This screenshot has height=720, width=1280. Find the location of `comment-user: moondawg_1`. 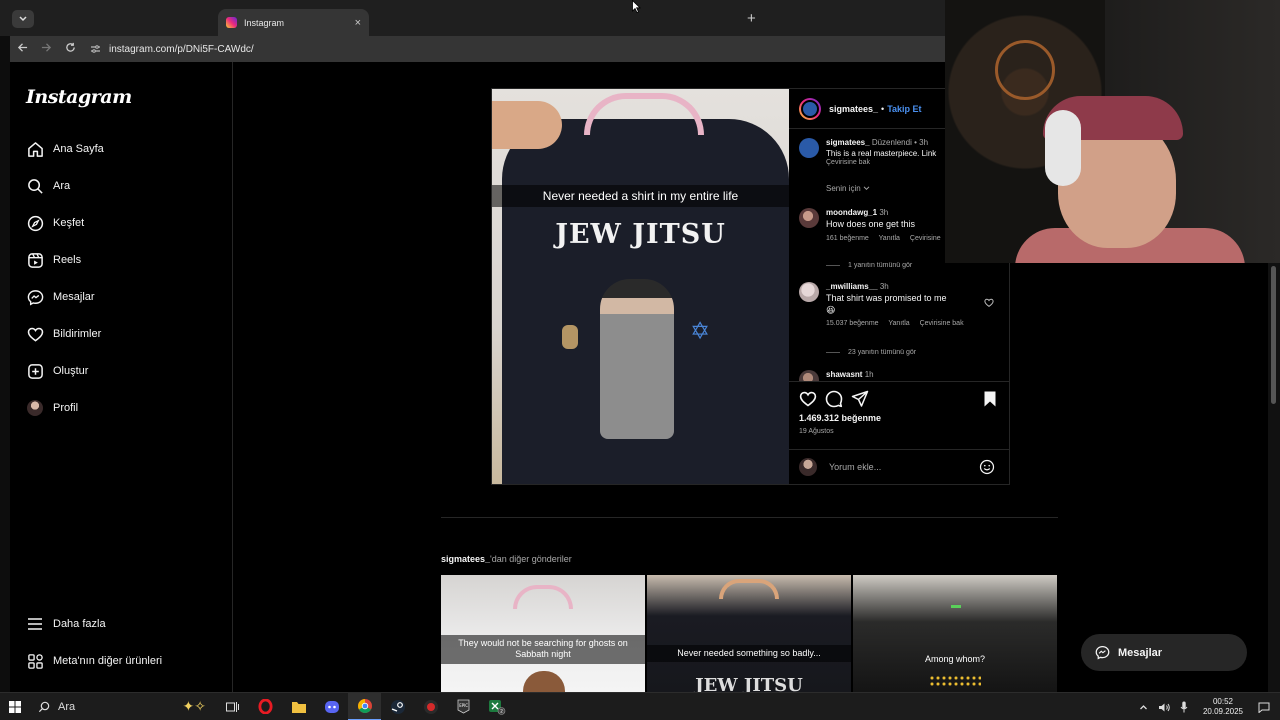

comment-user: moondawg_1 is located at coordinates (851, 212).